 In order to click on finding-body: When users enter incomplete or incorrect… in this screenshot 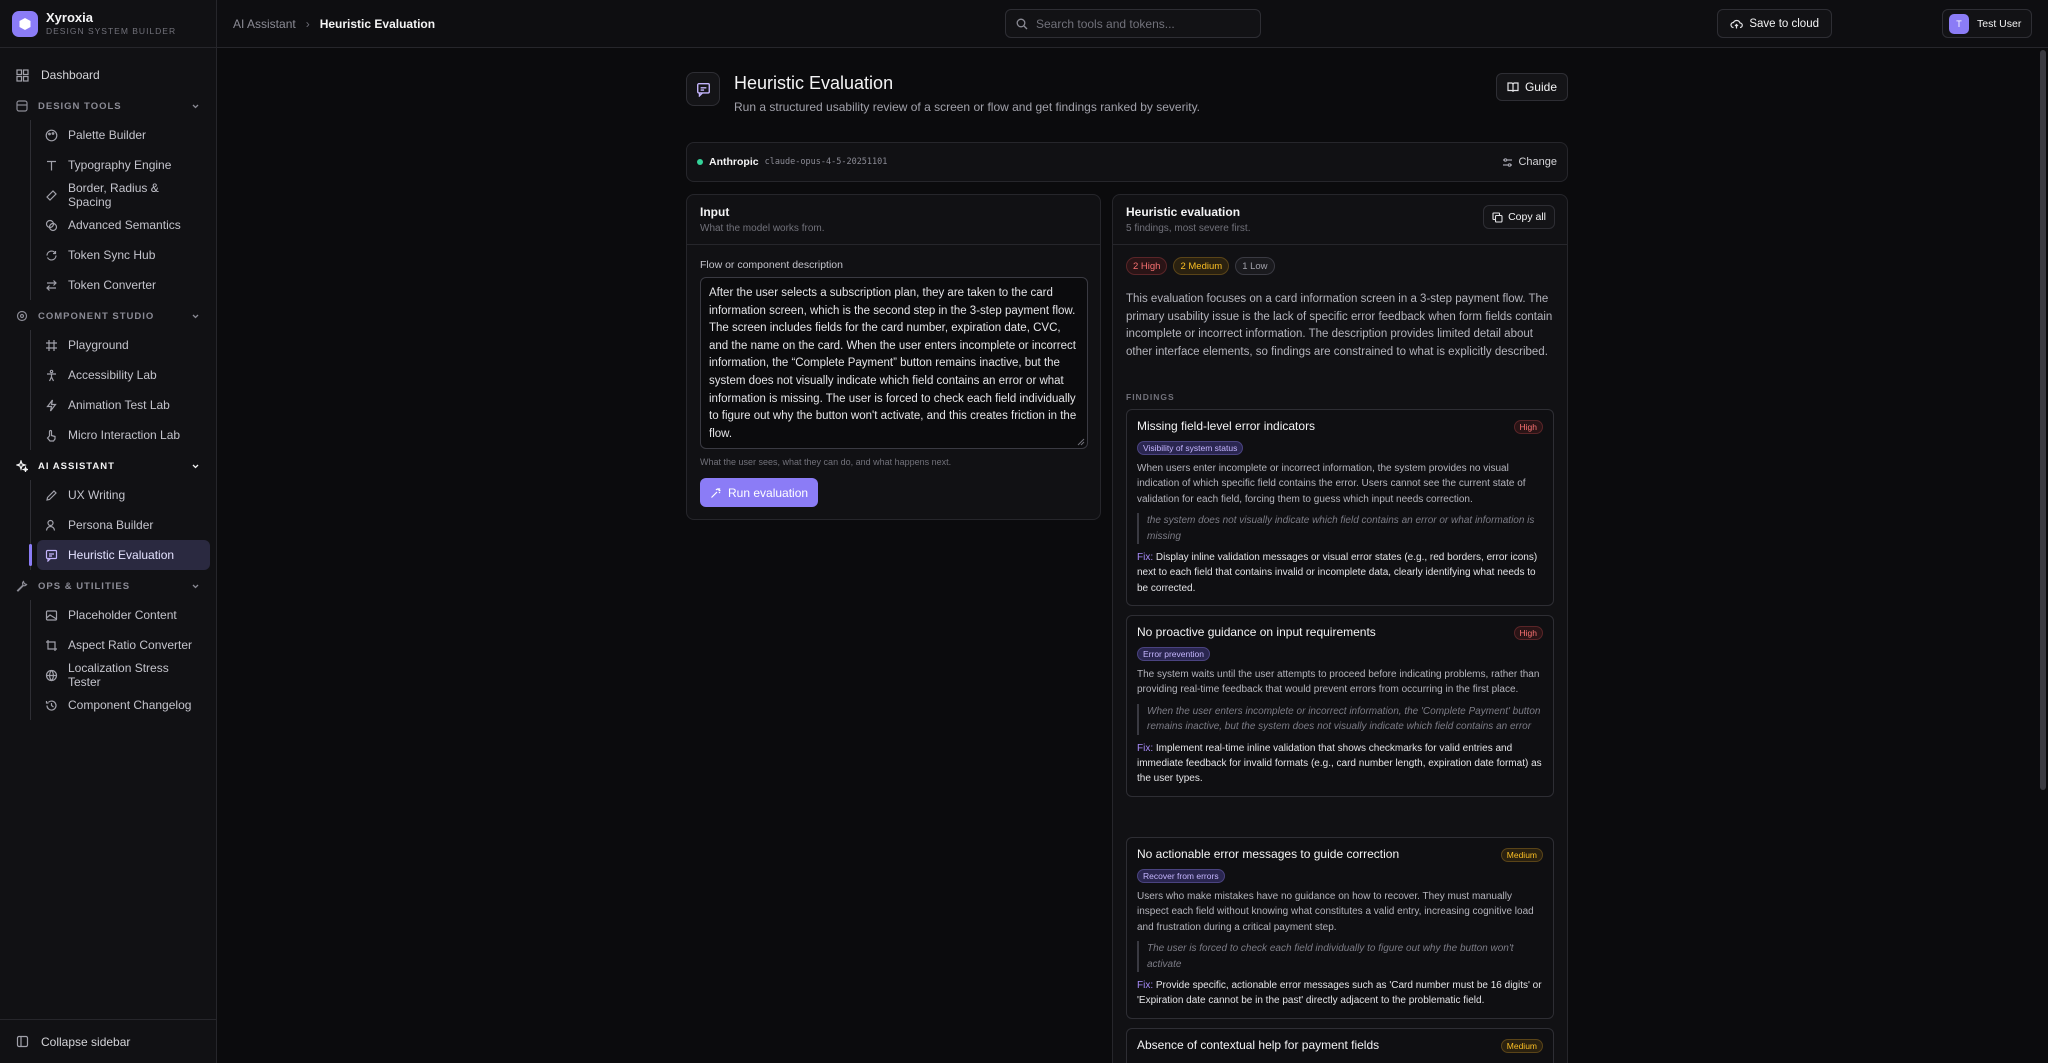, I will do `click(1331, 484)`.